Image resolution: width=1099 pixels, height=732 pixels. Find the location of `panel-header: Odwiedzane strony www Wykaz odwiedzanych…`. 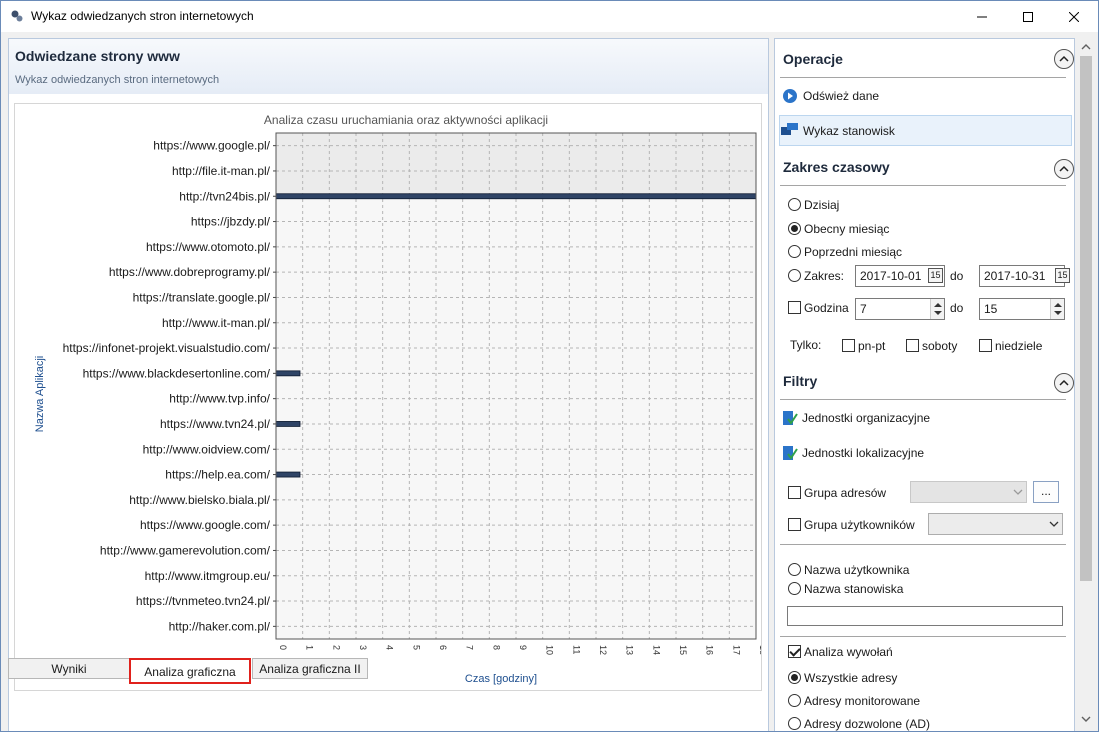

panel-header: Odwiedzane strony www Wykaz odwiedzanych… is located at coordinates (388, 66).